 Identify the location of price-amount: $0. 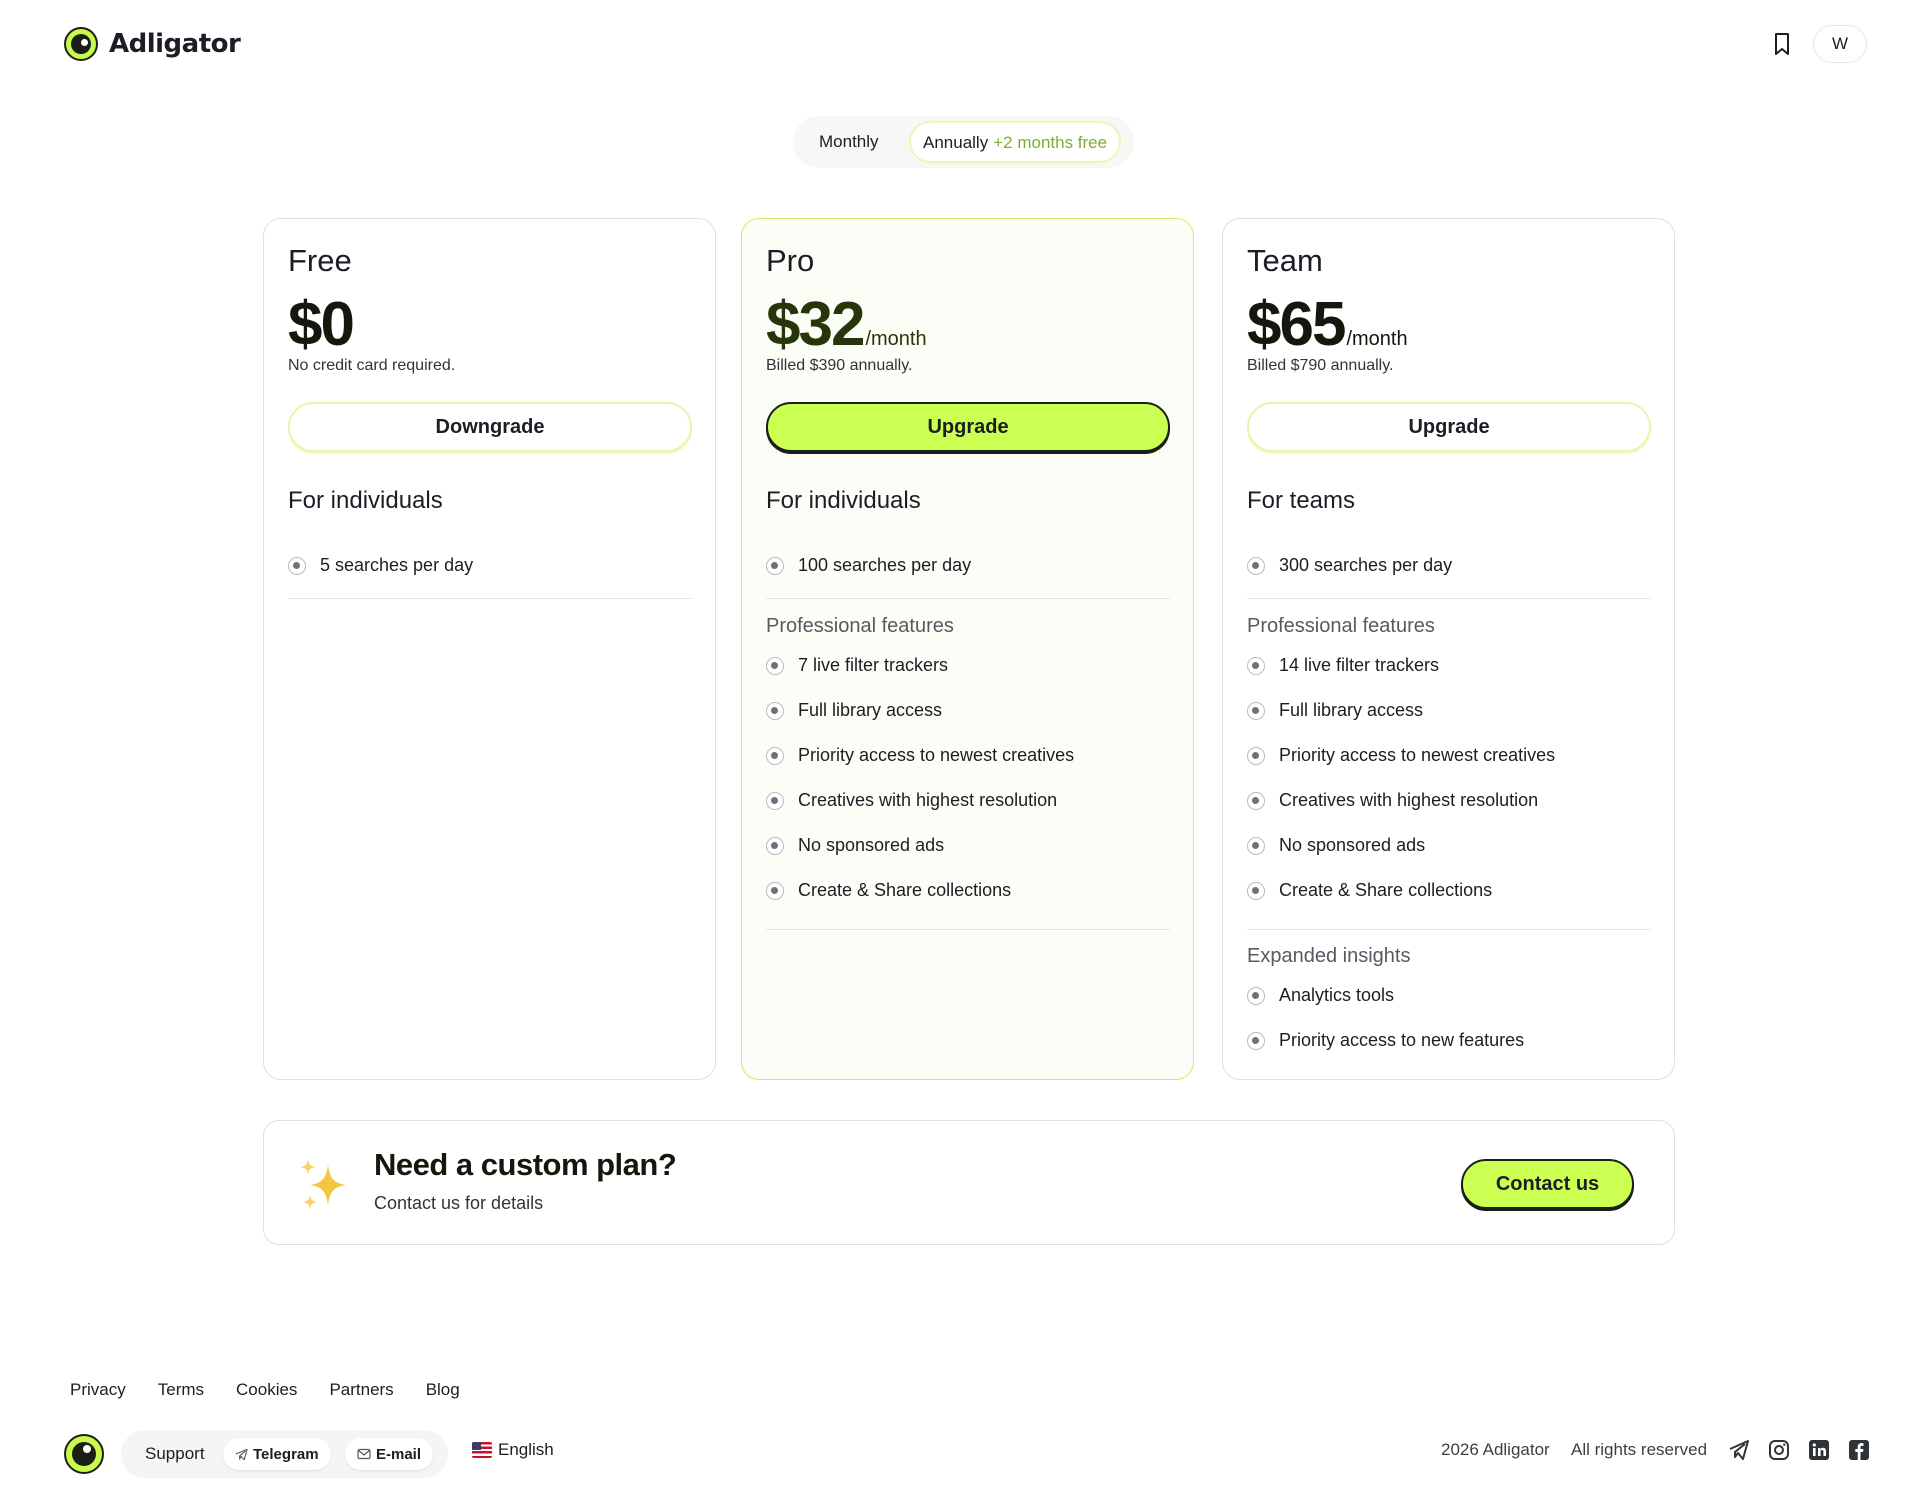
(321, 324).